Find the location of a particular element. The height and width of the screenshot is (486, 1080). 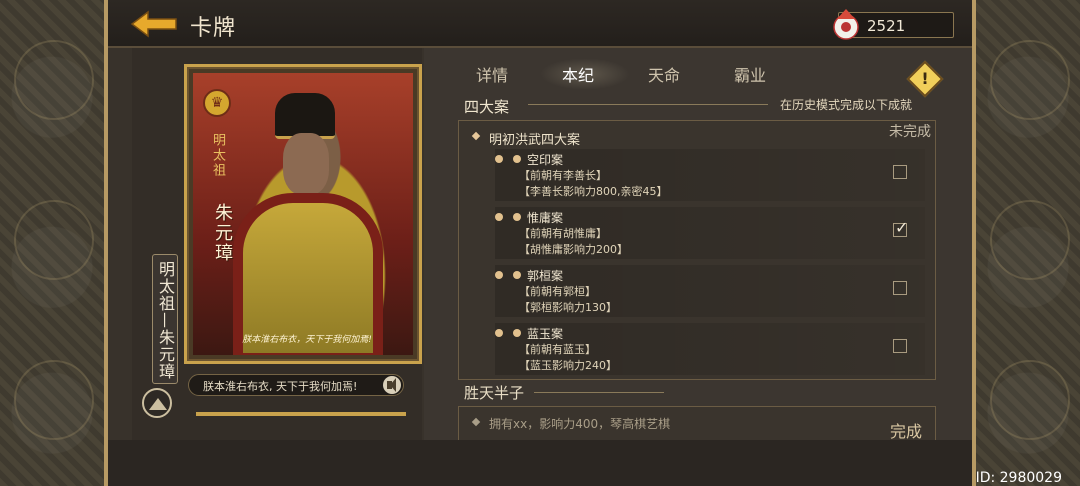

back-arrow-icon is located at coordinates (153, 24).